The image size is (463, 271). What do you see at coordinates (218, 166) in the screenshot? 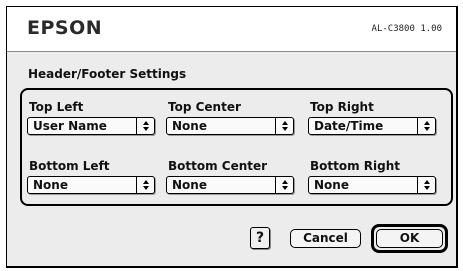
I see `bottom-center-label: Bottom Center` at bounding box center [218, 166].